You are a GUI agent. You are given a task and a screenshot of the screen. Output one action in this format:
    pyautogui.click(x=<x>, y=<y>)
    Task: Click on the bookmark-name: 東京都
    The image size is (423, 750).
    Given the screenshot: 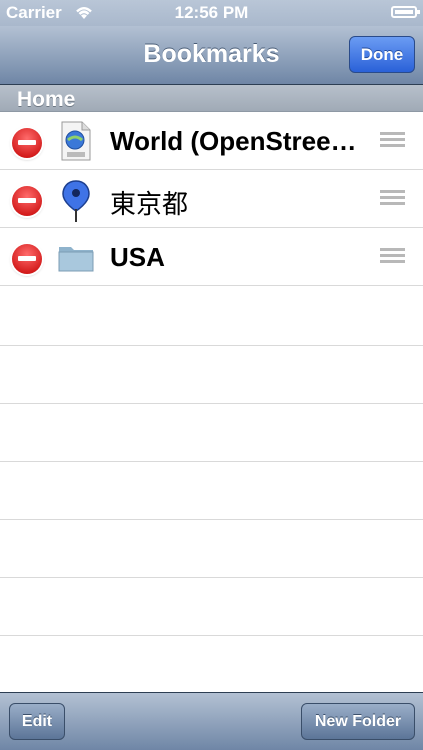 What is the action you would take?
    pyautogui.click(x=149, y=204)
    